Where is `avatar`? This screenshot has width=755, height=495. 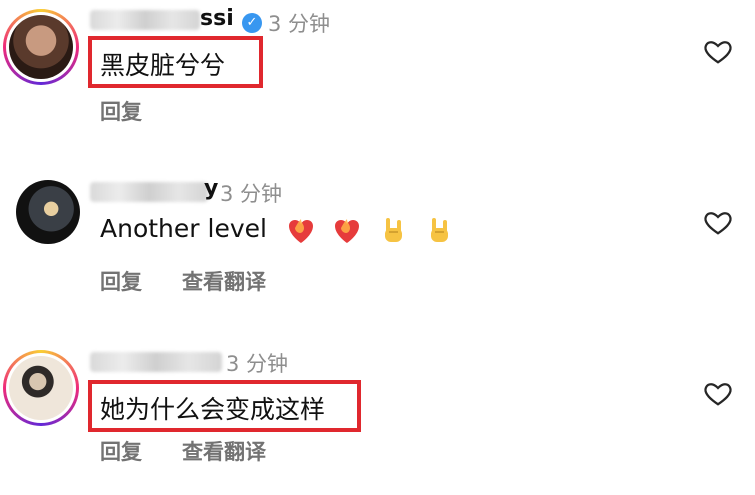
avatar is located at coordinates (41, 388).